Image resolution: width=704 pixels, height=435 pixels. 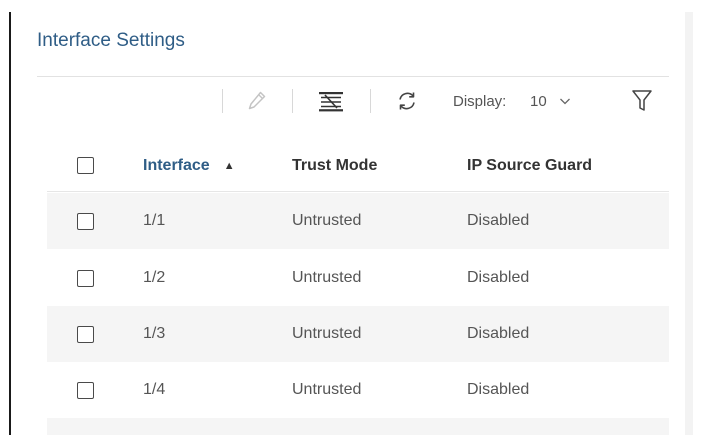 I want to click on column-settings-button, so click(x=331, y=101).